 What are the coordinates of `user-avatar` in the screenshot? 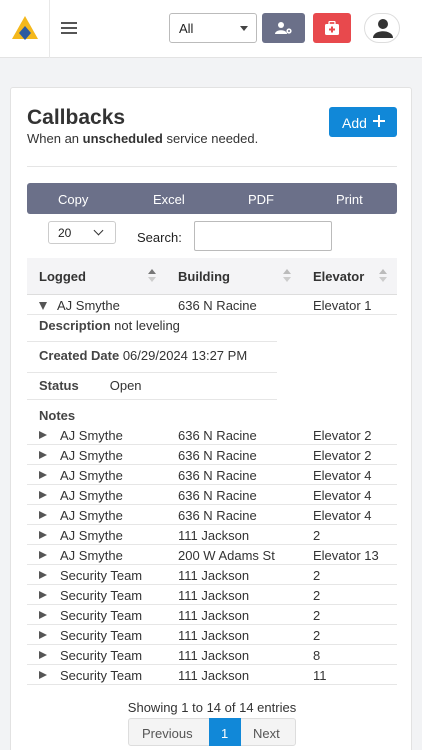 It's located at (382, 28).